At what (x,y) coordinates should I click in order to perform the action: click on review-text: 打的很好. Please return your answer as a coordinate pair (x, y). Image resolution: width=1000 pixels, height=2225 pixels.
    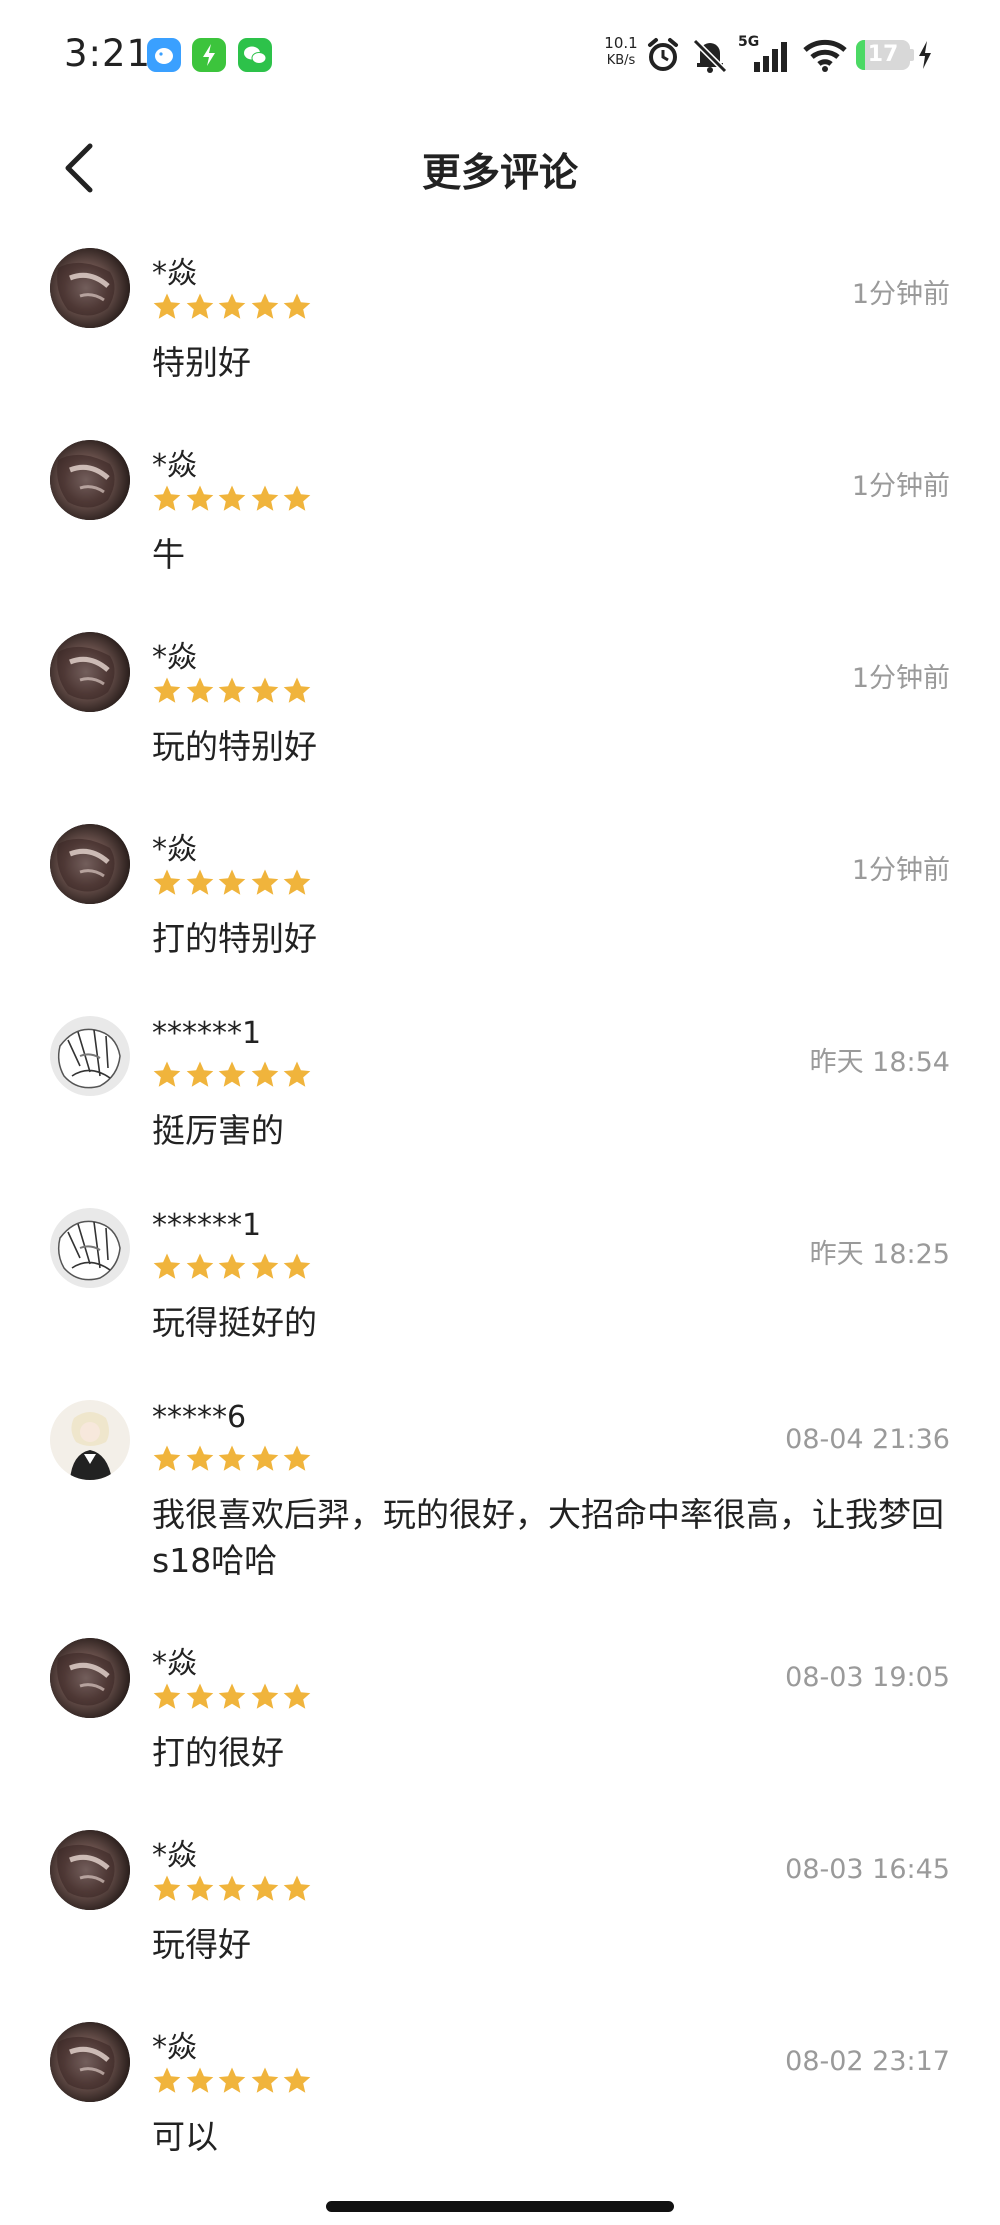
    Looking at the image, I should click on (218, 1752).